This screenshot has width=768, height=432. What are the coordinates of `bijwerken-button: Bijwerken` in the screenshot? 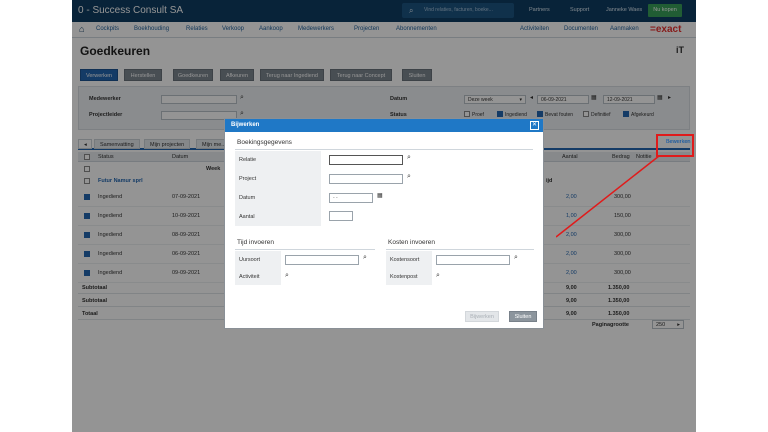 It's located at (482, 316).